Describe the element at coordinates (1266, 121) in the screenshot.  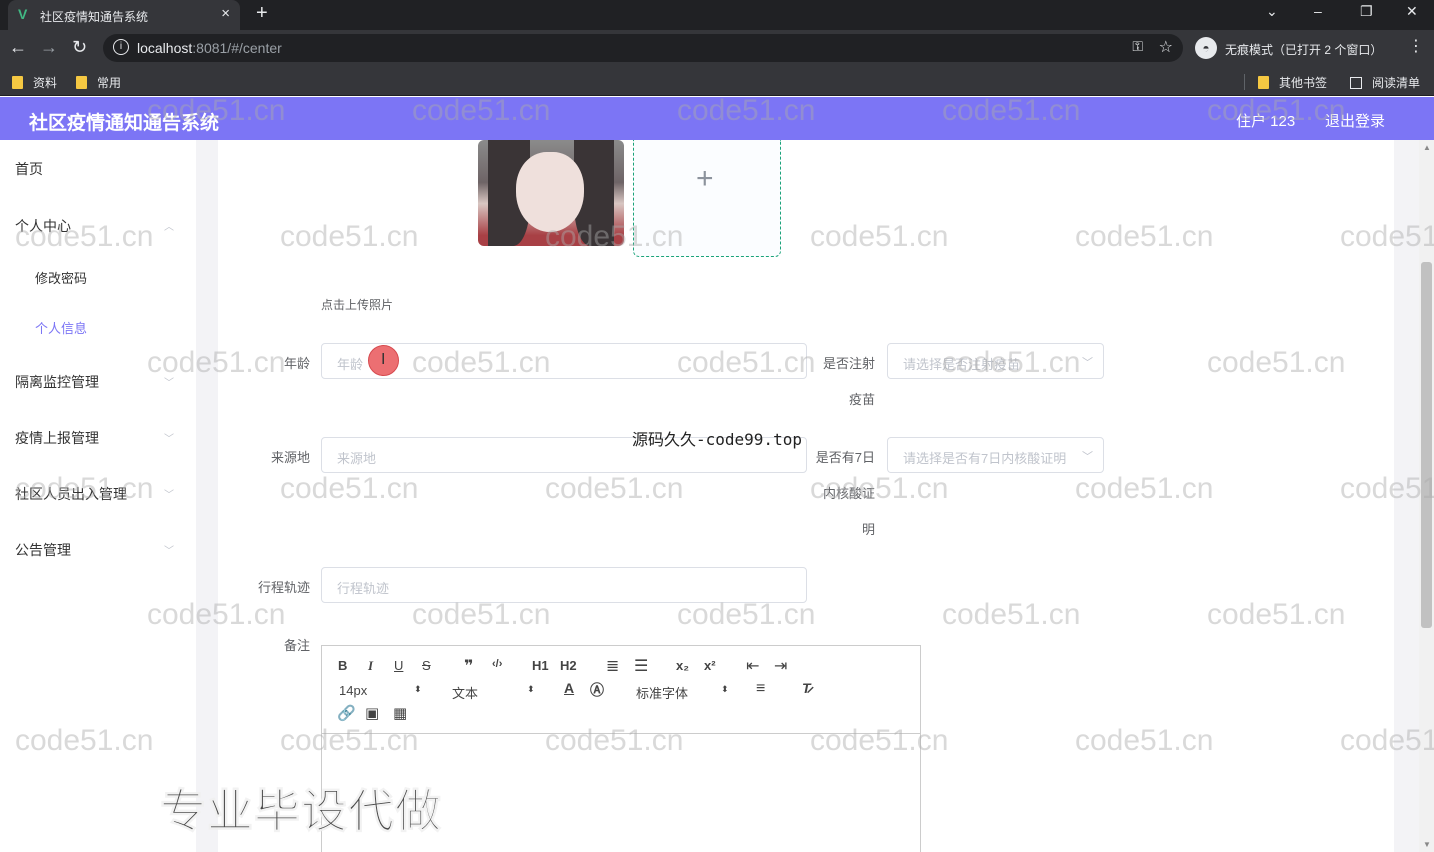
I see `current-user: 住户 123` at that location.